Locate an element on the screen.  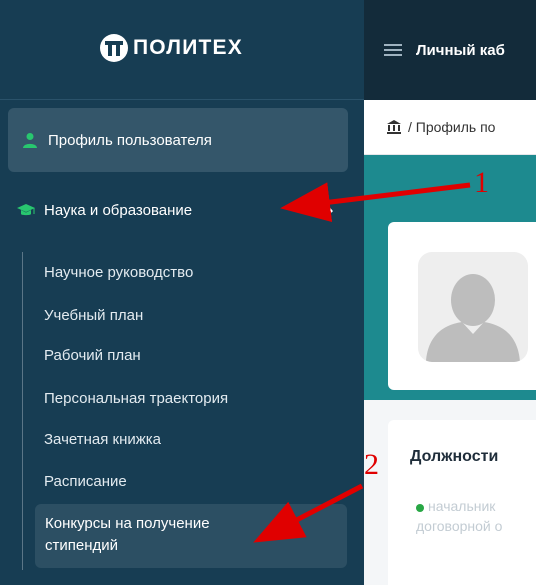
brand-name: ПОЛИТЕХ is located at coordinates (188, 47).